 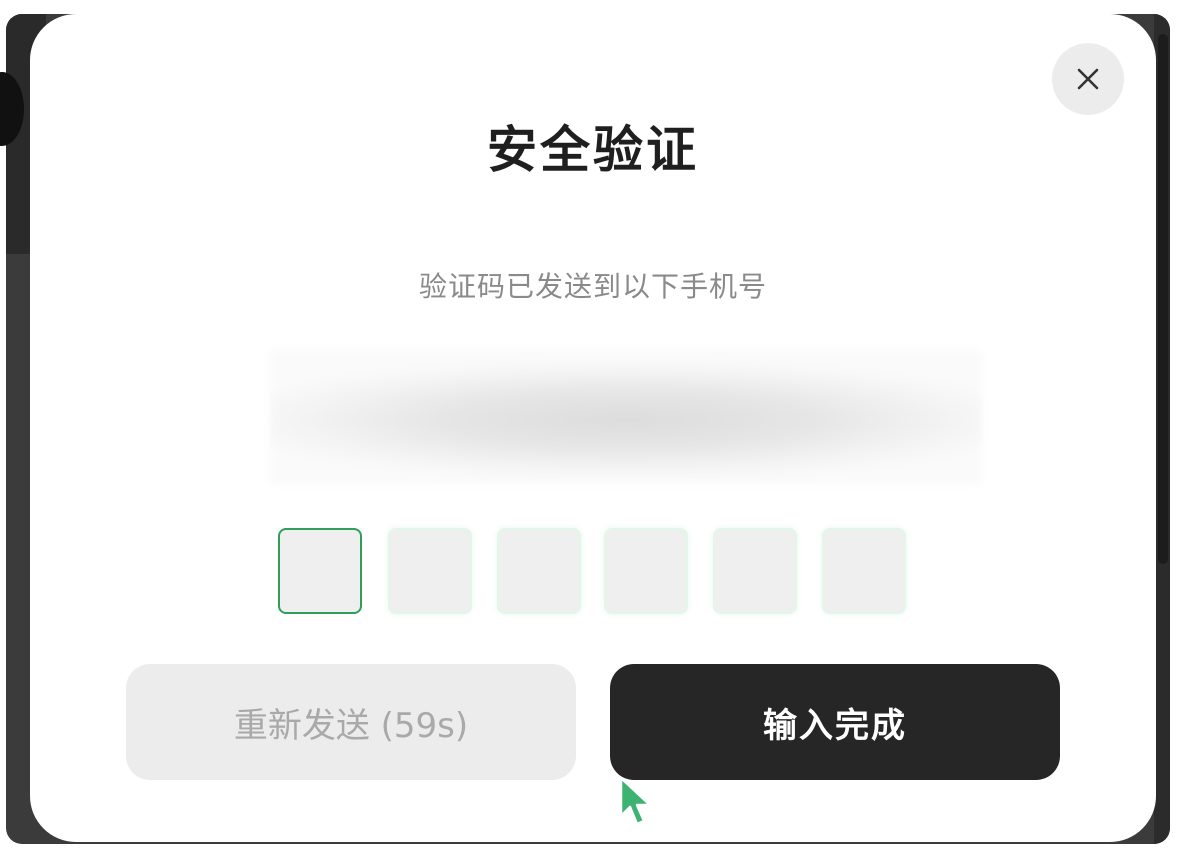 I want to click on dialog-subtitle: 验证码已发送到以下手机号, so click(x=592, y=286).